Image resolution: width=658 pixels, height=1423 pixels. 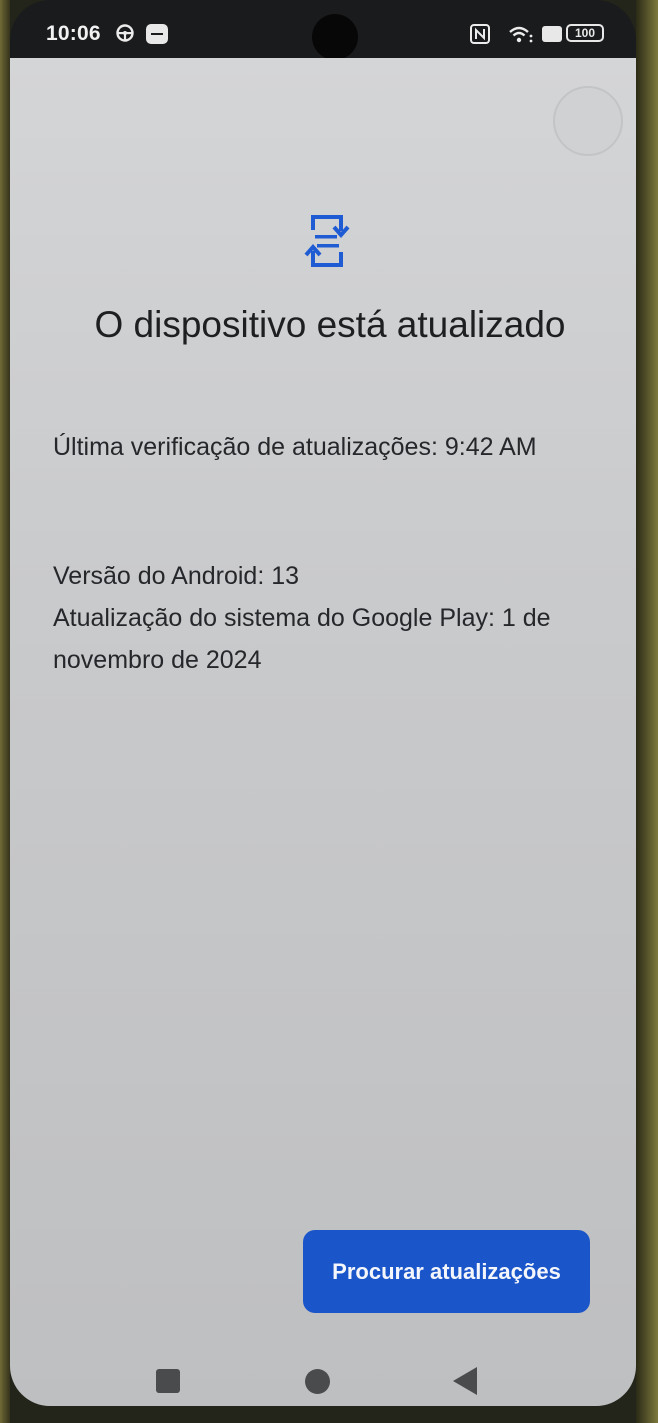 What do you see at coordinates (480, 34) in the screenshot?
I see `nfc-icon` at bounding box center [480, 34].